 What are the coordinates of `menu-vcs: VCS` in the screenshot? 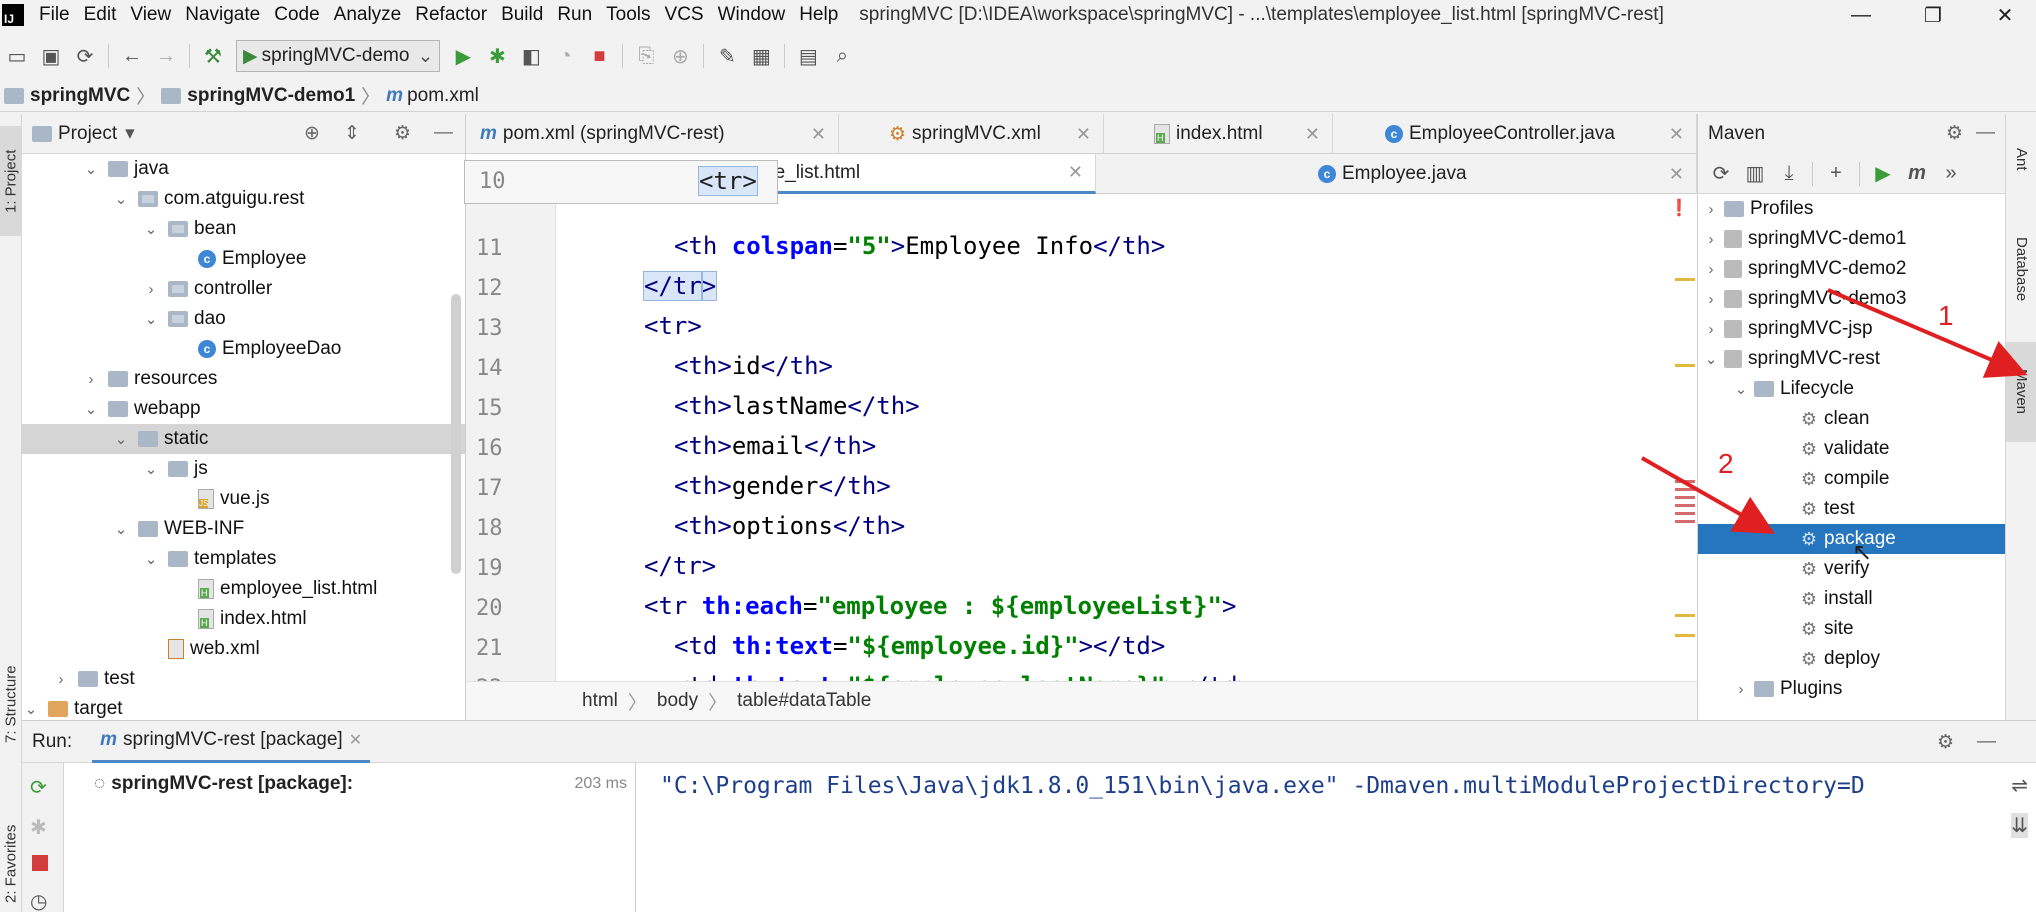 It's located at (684, 15).